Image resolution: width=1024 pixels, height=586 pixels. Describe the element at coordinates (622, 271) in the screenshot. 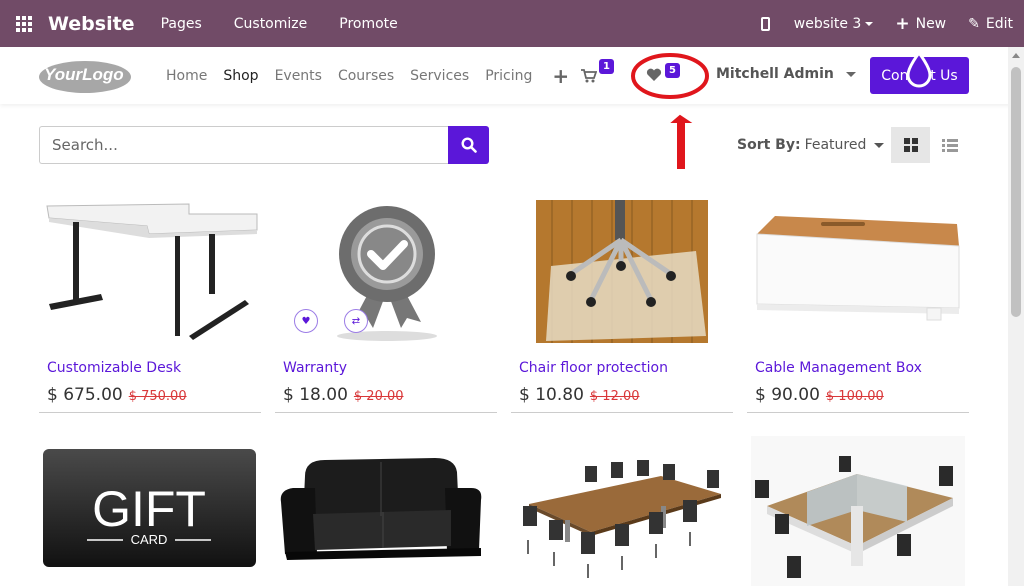

I see `product-image-chair-mat` at that location.